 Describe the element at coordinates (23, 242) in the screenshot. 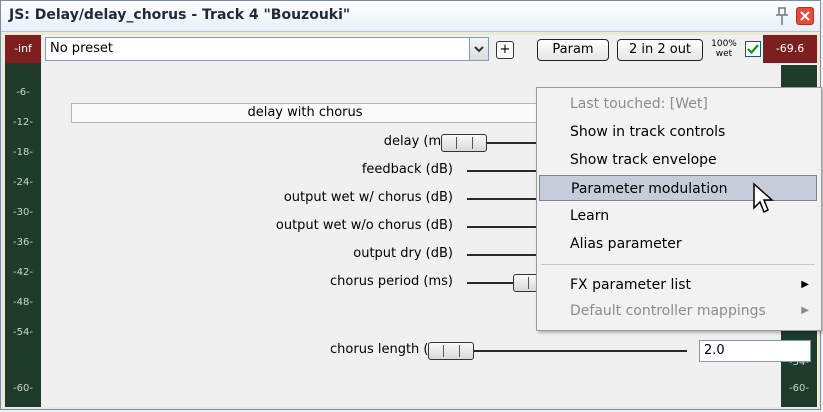

I see `vu-tick: -36-` at that location.